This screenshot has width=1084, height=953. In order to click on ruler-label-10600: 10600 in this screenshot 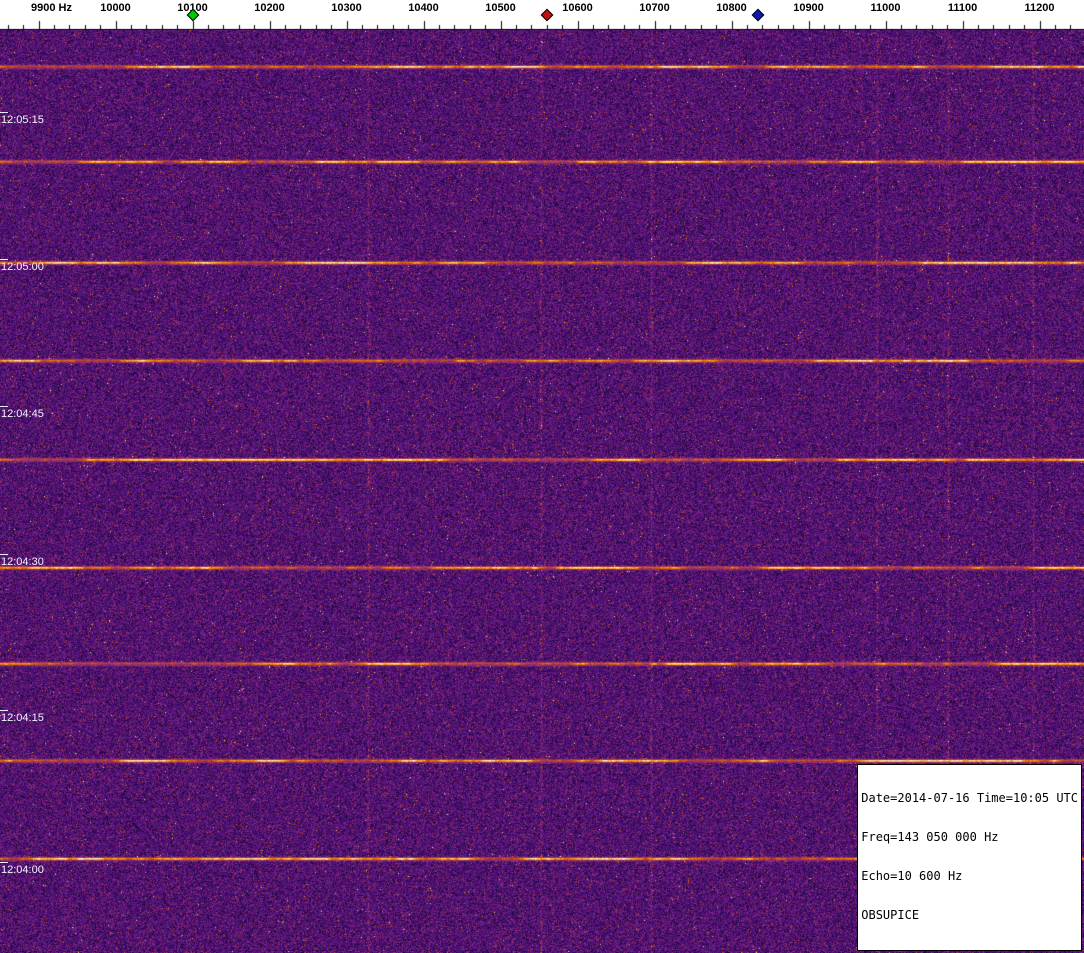, I will do `click(577, 8)`.